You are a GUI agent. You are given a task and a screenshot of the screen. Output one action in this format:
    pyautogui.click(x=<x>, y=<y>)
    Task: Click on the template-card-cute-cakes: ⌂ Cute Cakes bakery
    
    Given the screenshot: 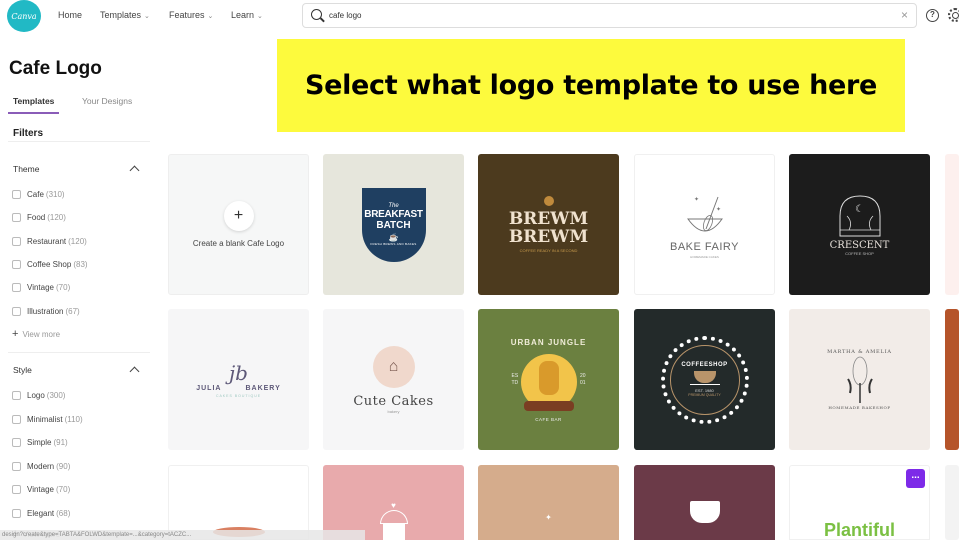 What is the action you would take?
    pyautogui.click(x=393, y=379)
    